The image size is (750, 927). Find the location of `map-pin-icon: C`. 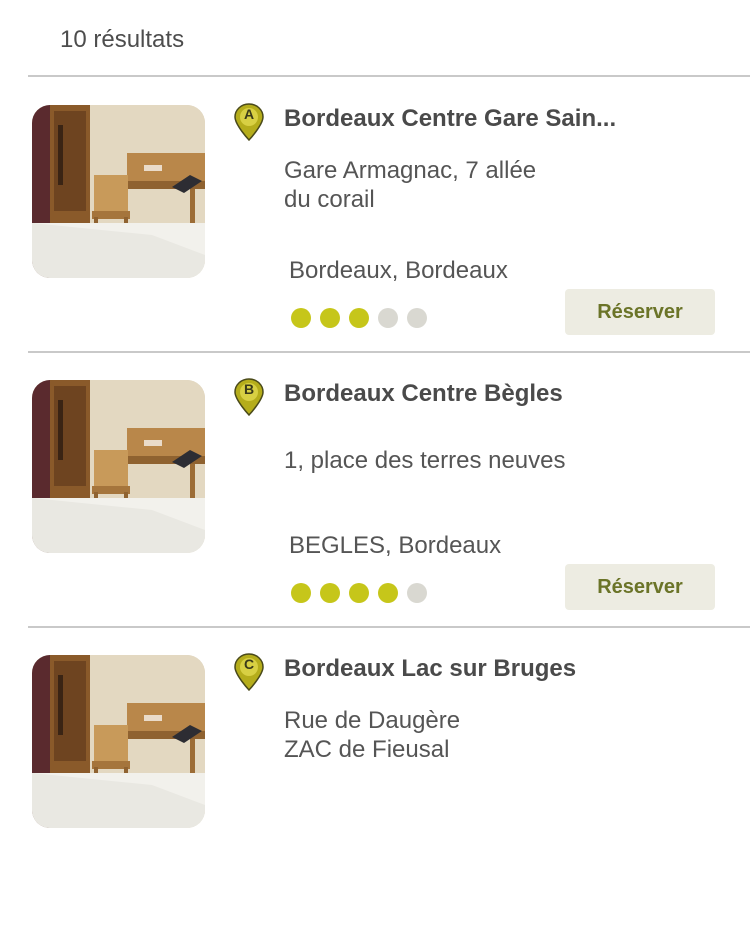

map-pin-icon: C is located at coordinates (249, 672).